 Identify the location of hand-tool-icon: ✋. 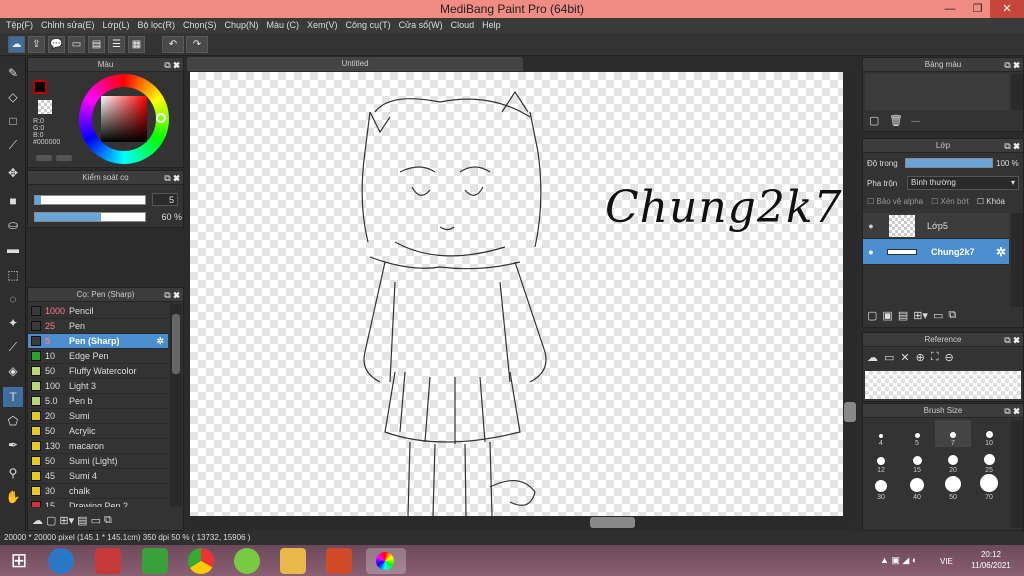
(13, 497).